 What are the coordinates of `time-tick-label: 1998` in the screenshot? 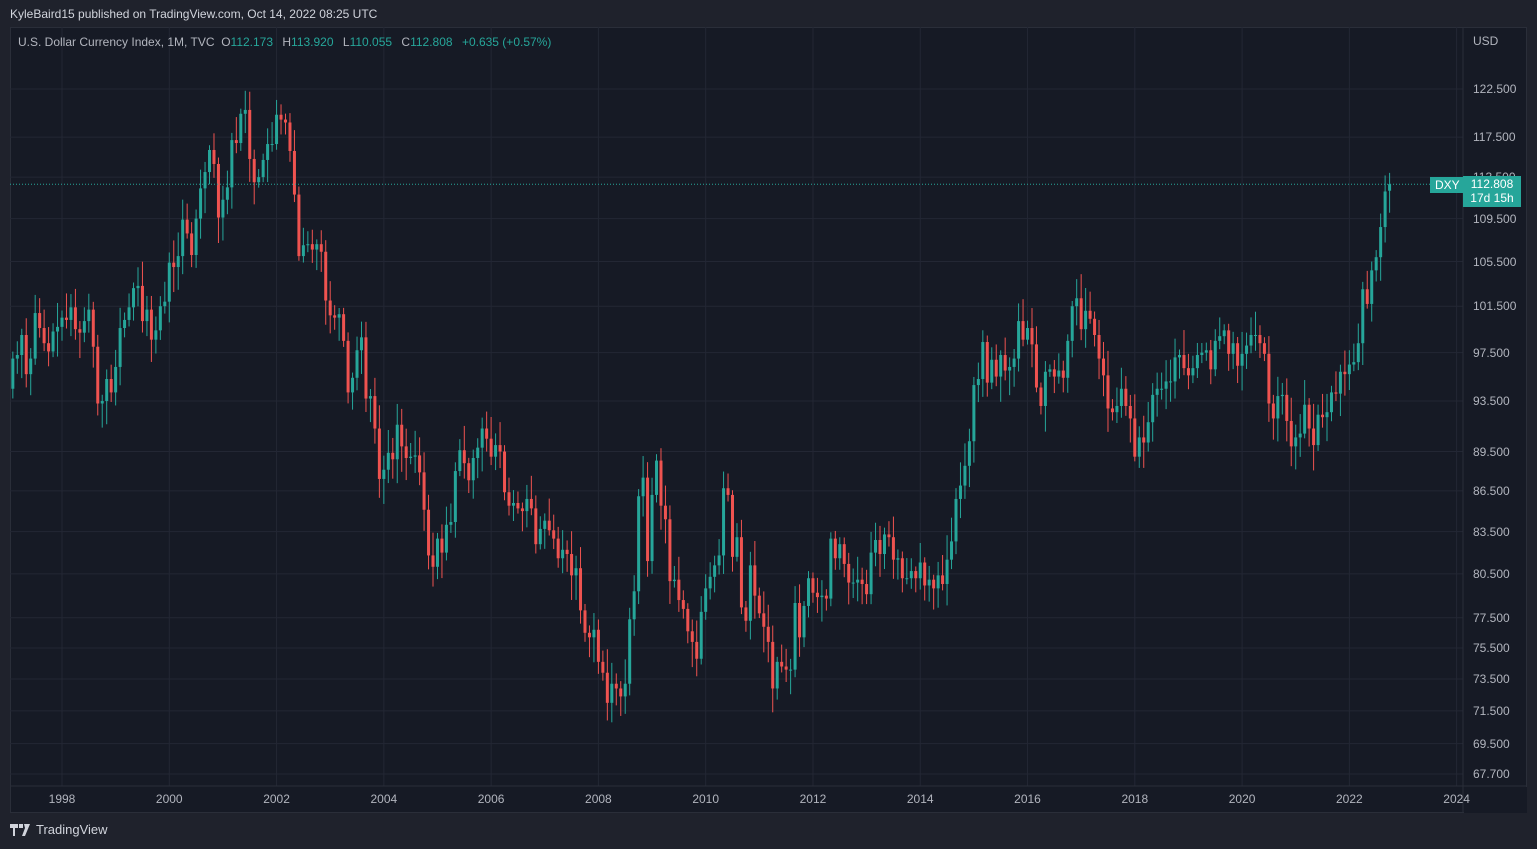 It's located at (62, 799).